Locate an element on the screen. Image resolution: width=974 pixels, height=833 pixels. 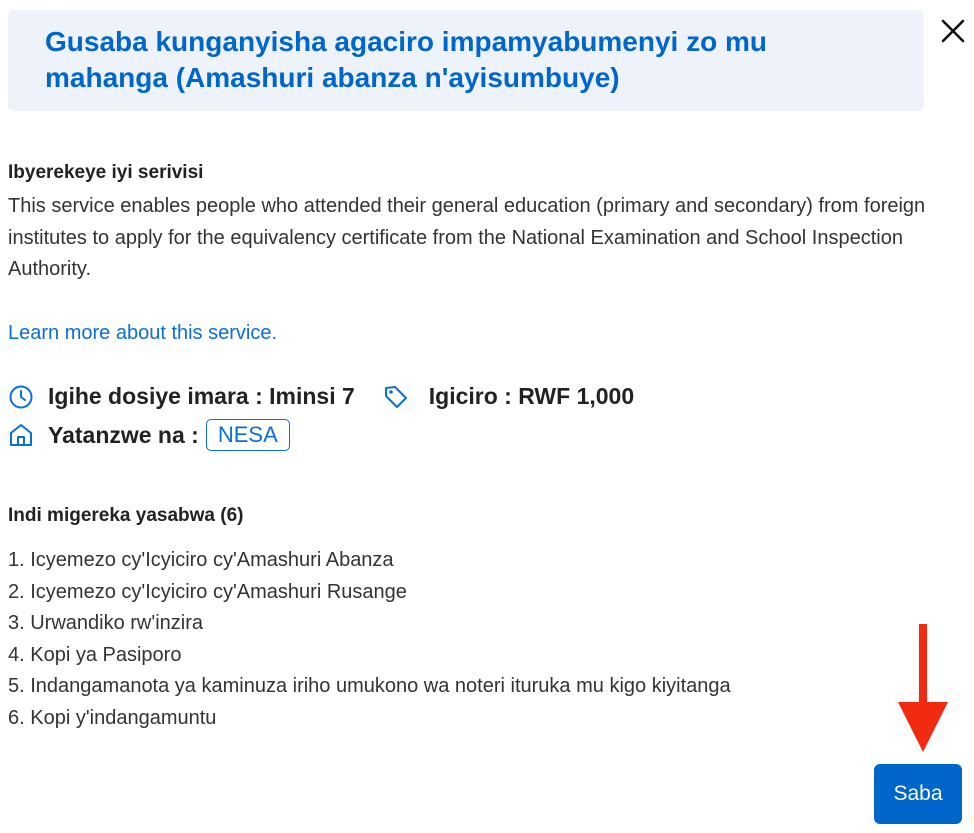
learn-more-link: Learn more about this service. is located at coordinates (142, 333).